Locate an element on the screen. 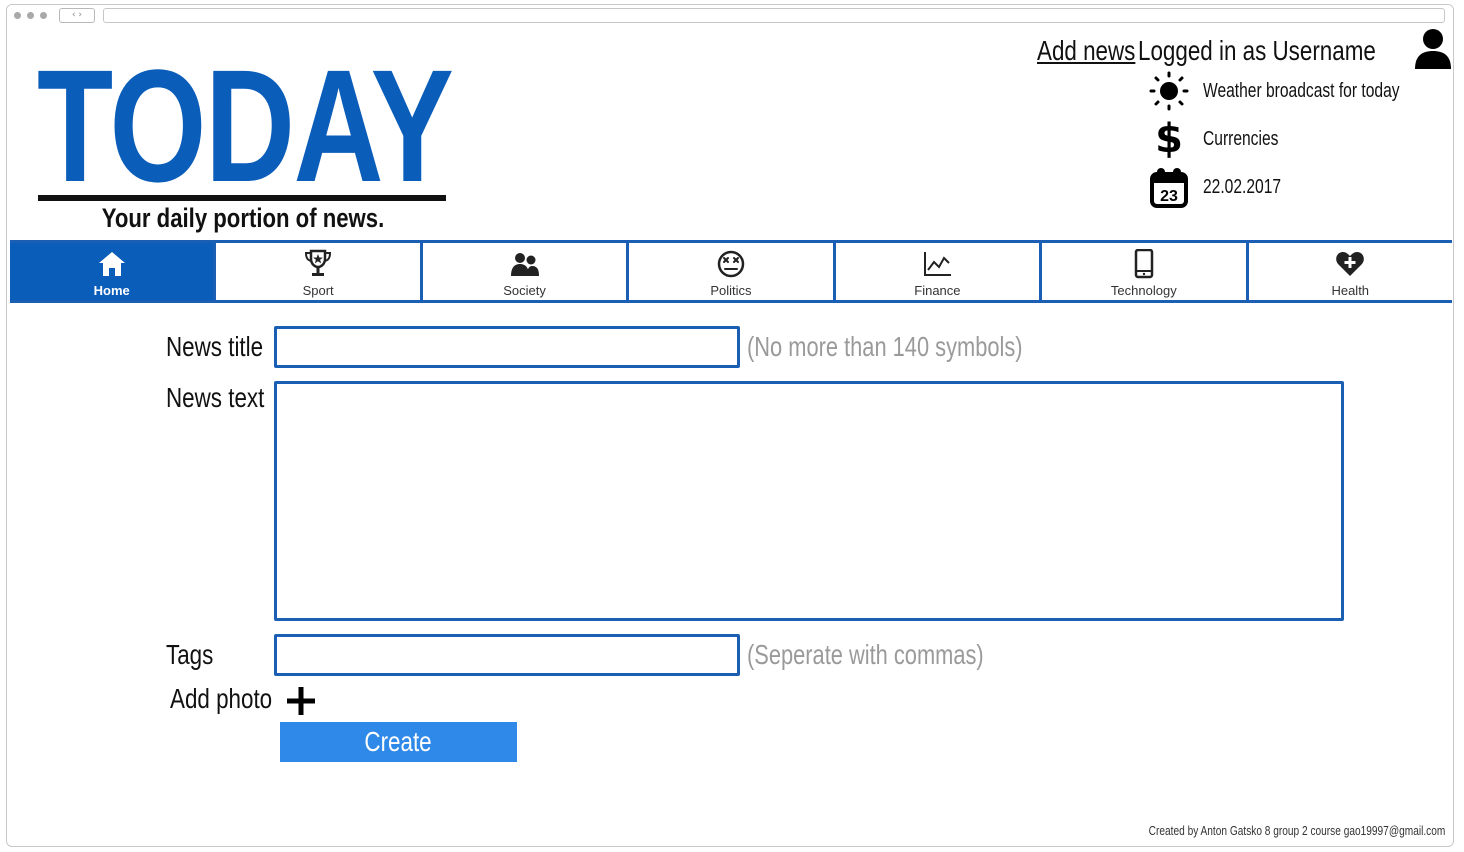  plus-icon is located at coordinates (301, 701).